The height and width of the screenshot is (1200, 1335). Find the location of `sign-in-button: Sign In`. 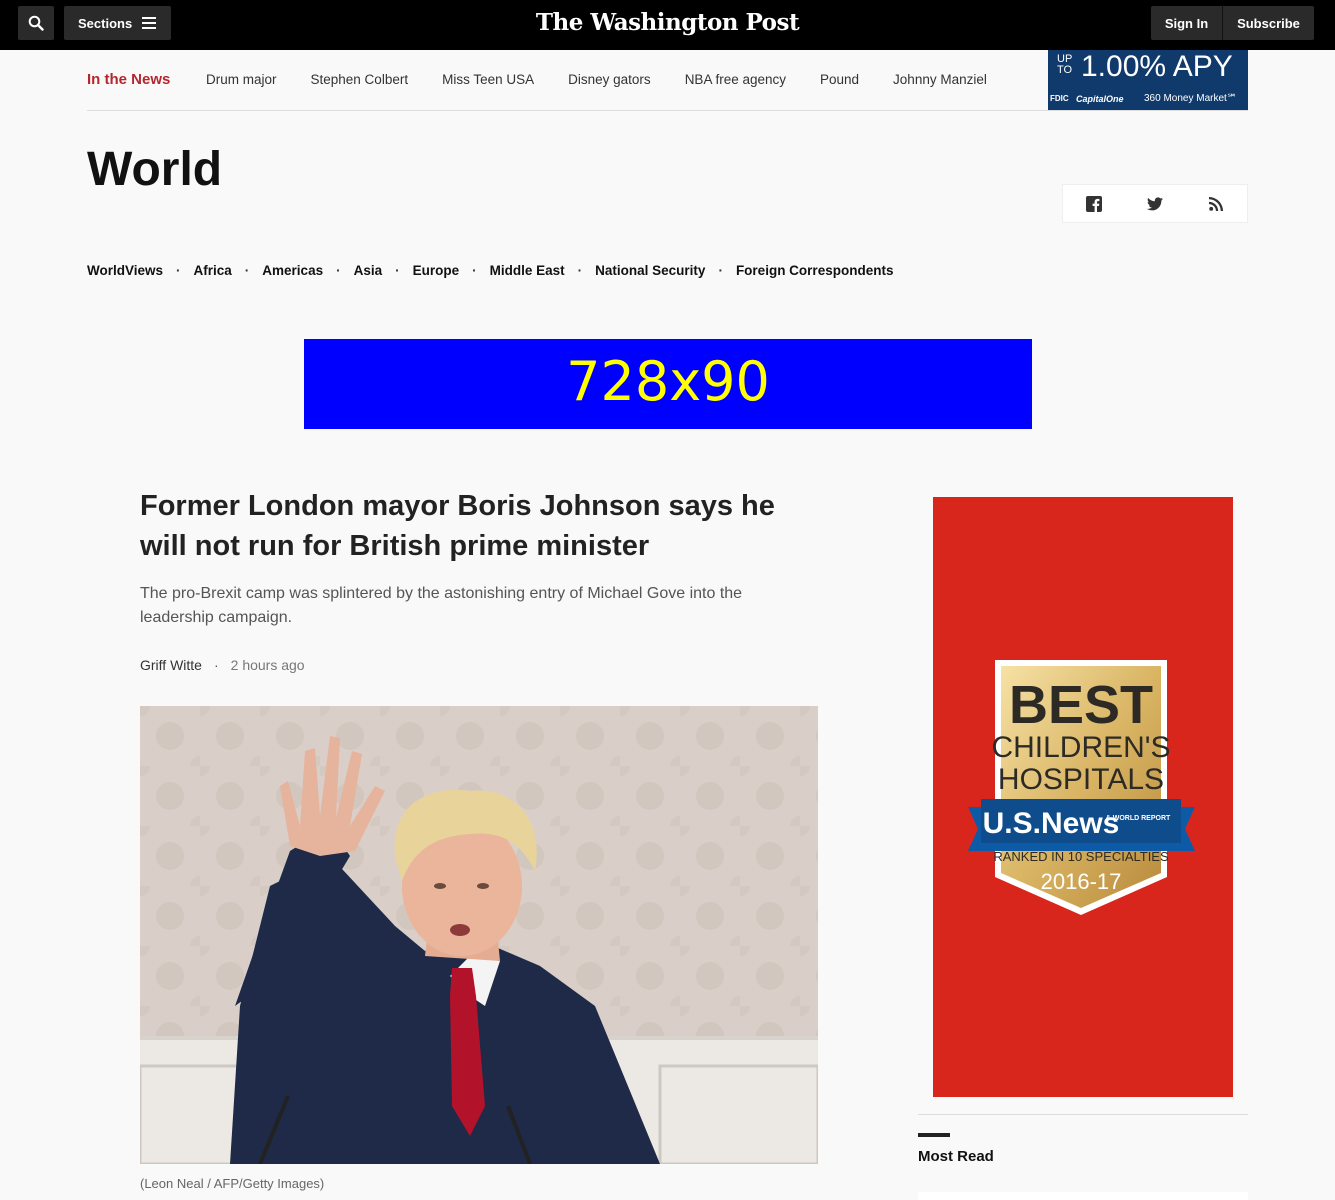

sign-in-button: Sign In is located at coordinates (1186, 23).